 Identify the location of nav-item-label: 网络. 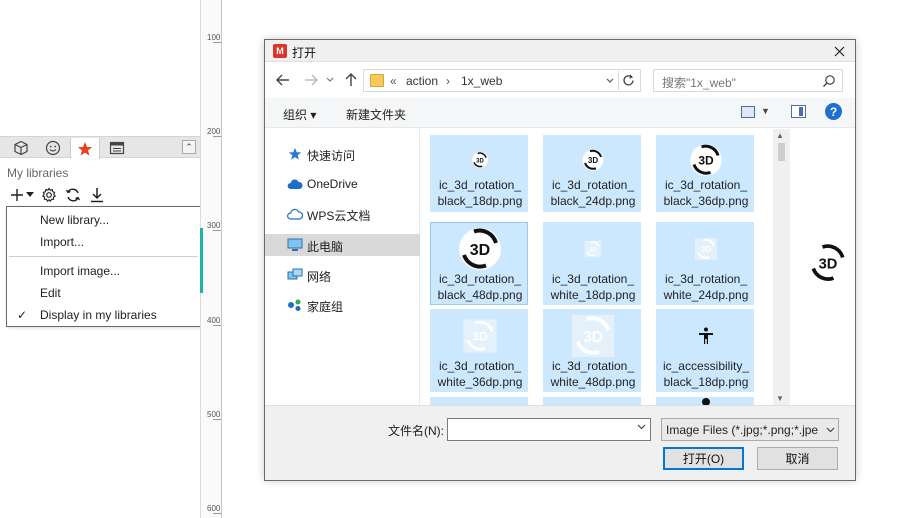
(319, 277).